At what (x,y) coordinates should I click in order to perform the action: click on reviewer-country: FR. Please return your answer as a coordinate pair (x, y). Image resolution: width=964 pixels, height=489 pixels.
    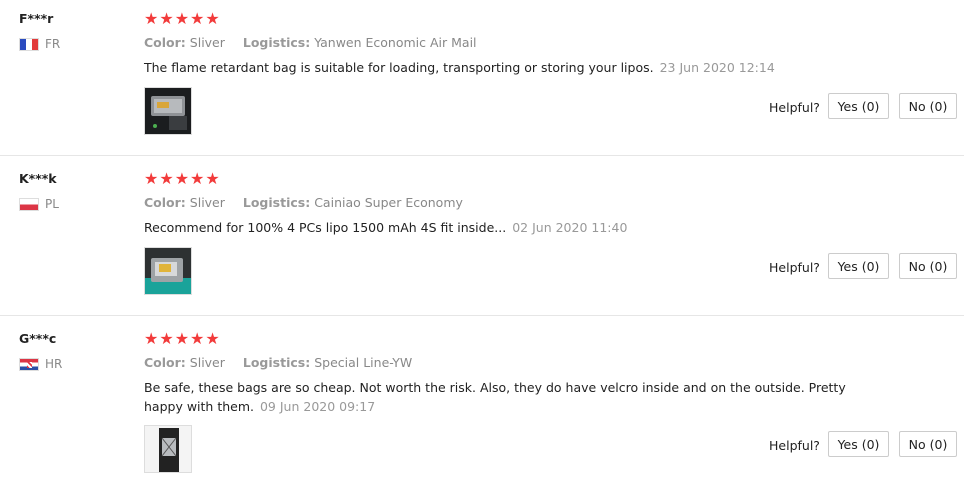
    Looking at the image, I should click on (39, 44).